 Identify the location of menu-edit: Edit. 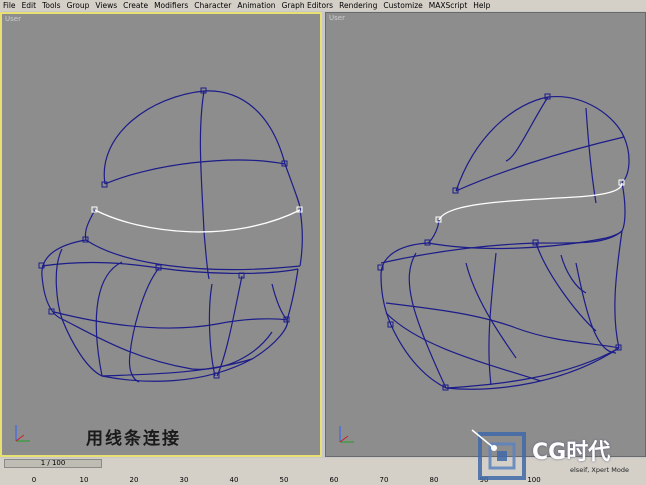
(29, 5).